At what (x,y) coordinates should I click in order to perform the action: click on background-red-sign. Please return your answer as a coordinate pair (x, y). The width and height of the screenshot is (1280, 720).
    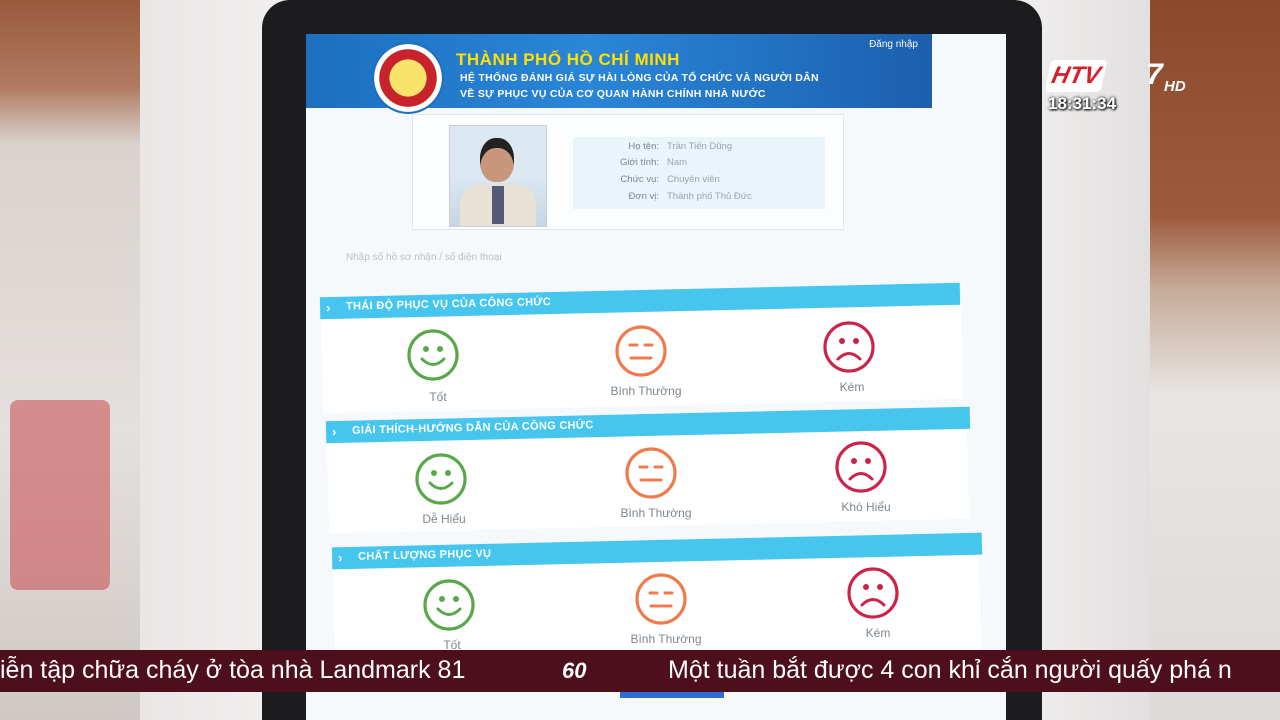
    Looking at the image, I should click on (60, 495).